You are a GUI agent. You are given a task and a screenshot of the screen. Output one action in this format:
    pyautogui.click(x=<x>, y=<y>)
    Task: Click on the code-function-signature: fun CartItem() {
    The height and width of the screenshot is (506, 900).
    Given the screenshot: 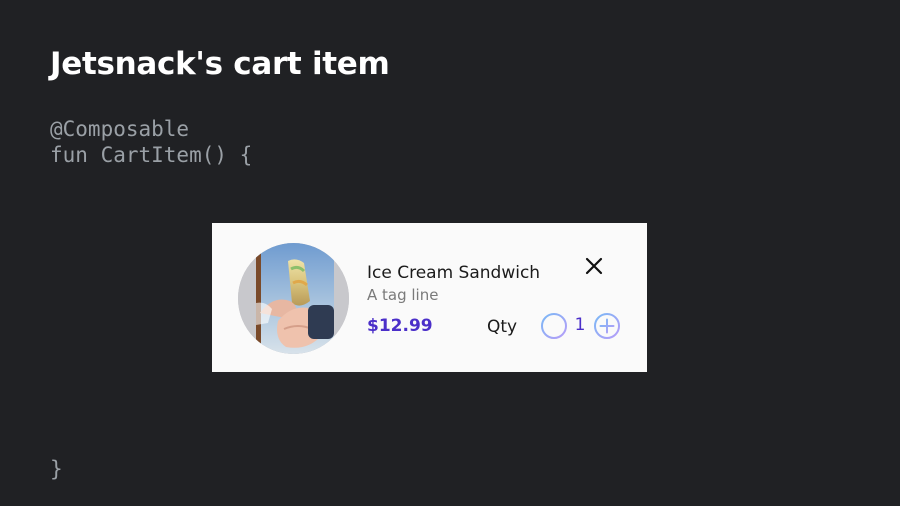 What is the action you would take?
    pyautogui.click(x=151, y=155)
    